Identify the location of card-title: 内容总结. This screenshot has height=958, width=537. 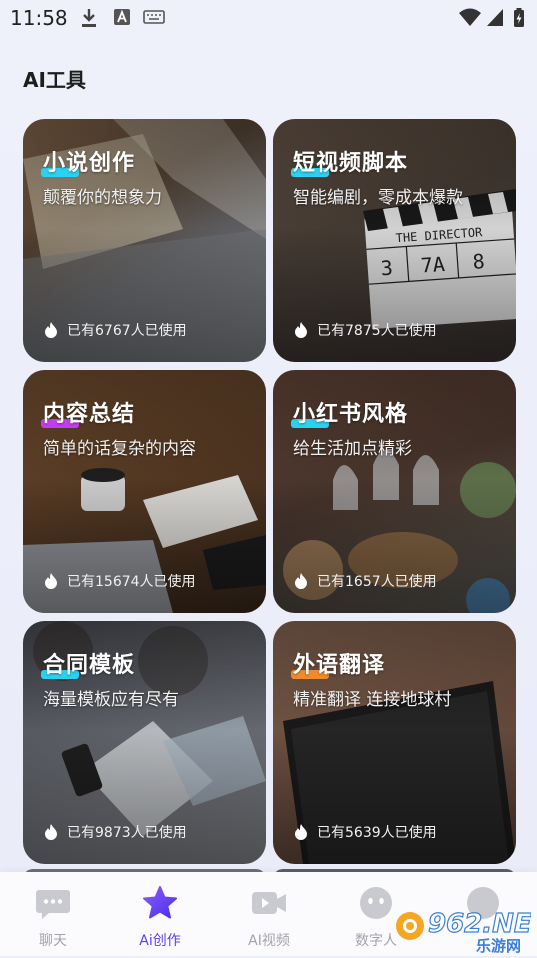
(89, 414).